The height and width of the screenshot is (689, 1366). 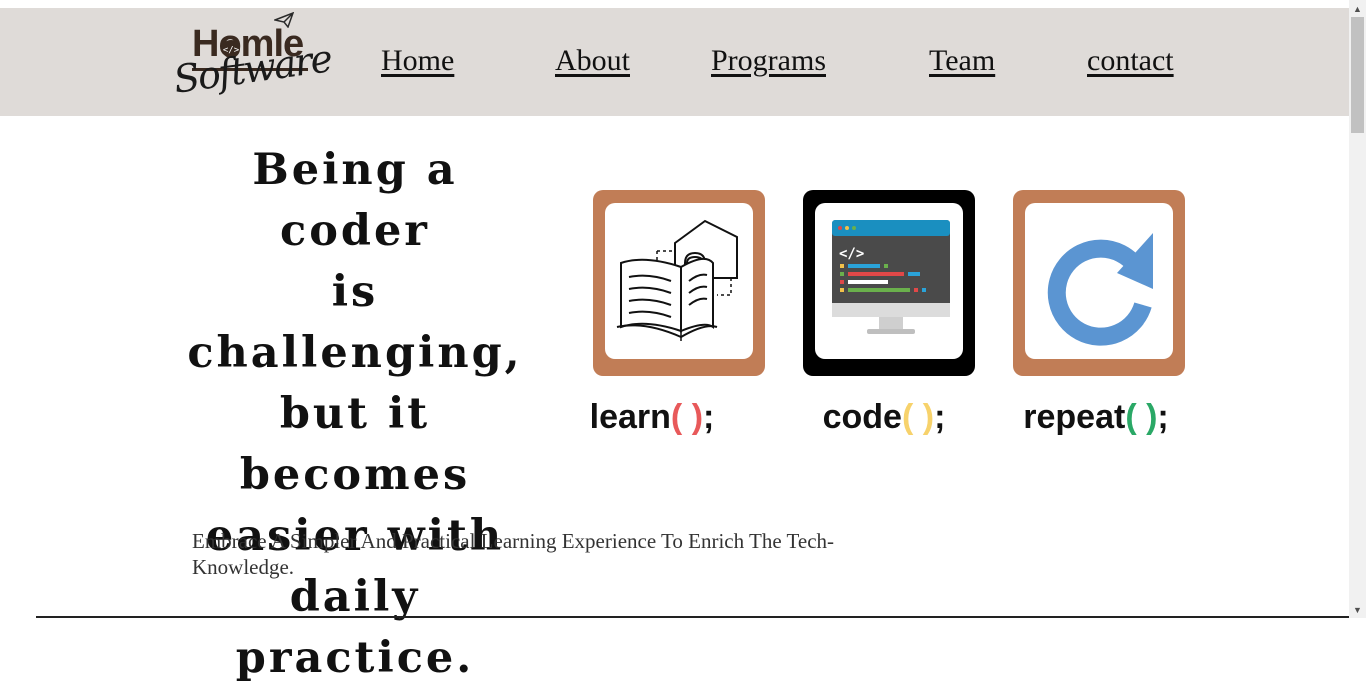 What do you see at coordinates (630, 417) in the screenshot?
I see `learn-label-text: learn` at bounding box center [630, 417].